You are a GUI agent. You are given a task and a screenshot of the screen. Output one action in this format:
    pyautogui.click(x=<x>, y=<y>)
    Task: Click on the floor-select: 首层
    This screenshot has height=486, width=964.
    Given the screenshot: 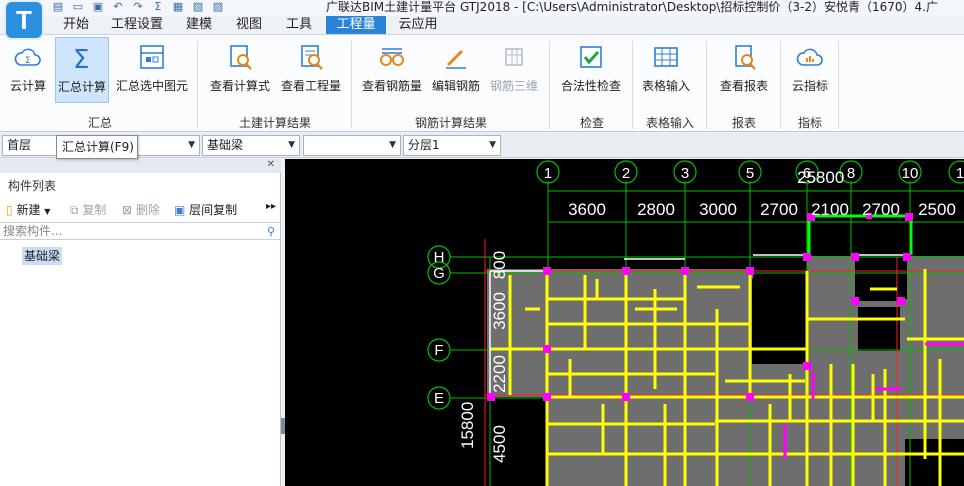 What is the action you would take?
    pyautogui.click(x=30, y=145)
    